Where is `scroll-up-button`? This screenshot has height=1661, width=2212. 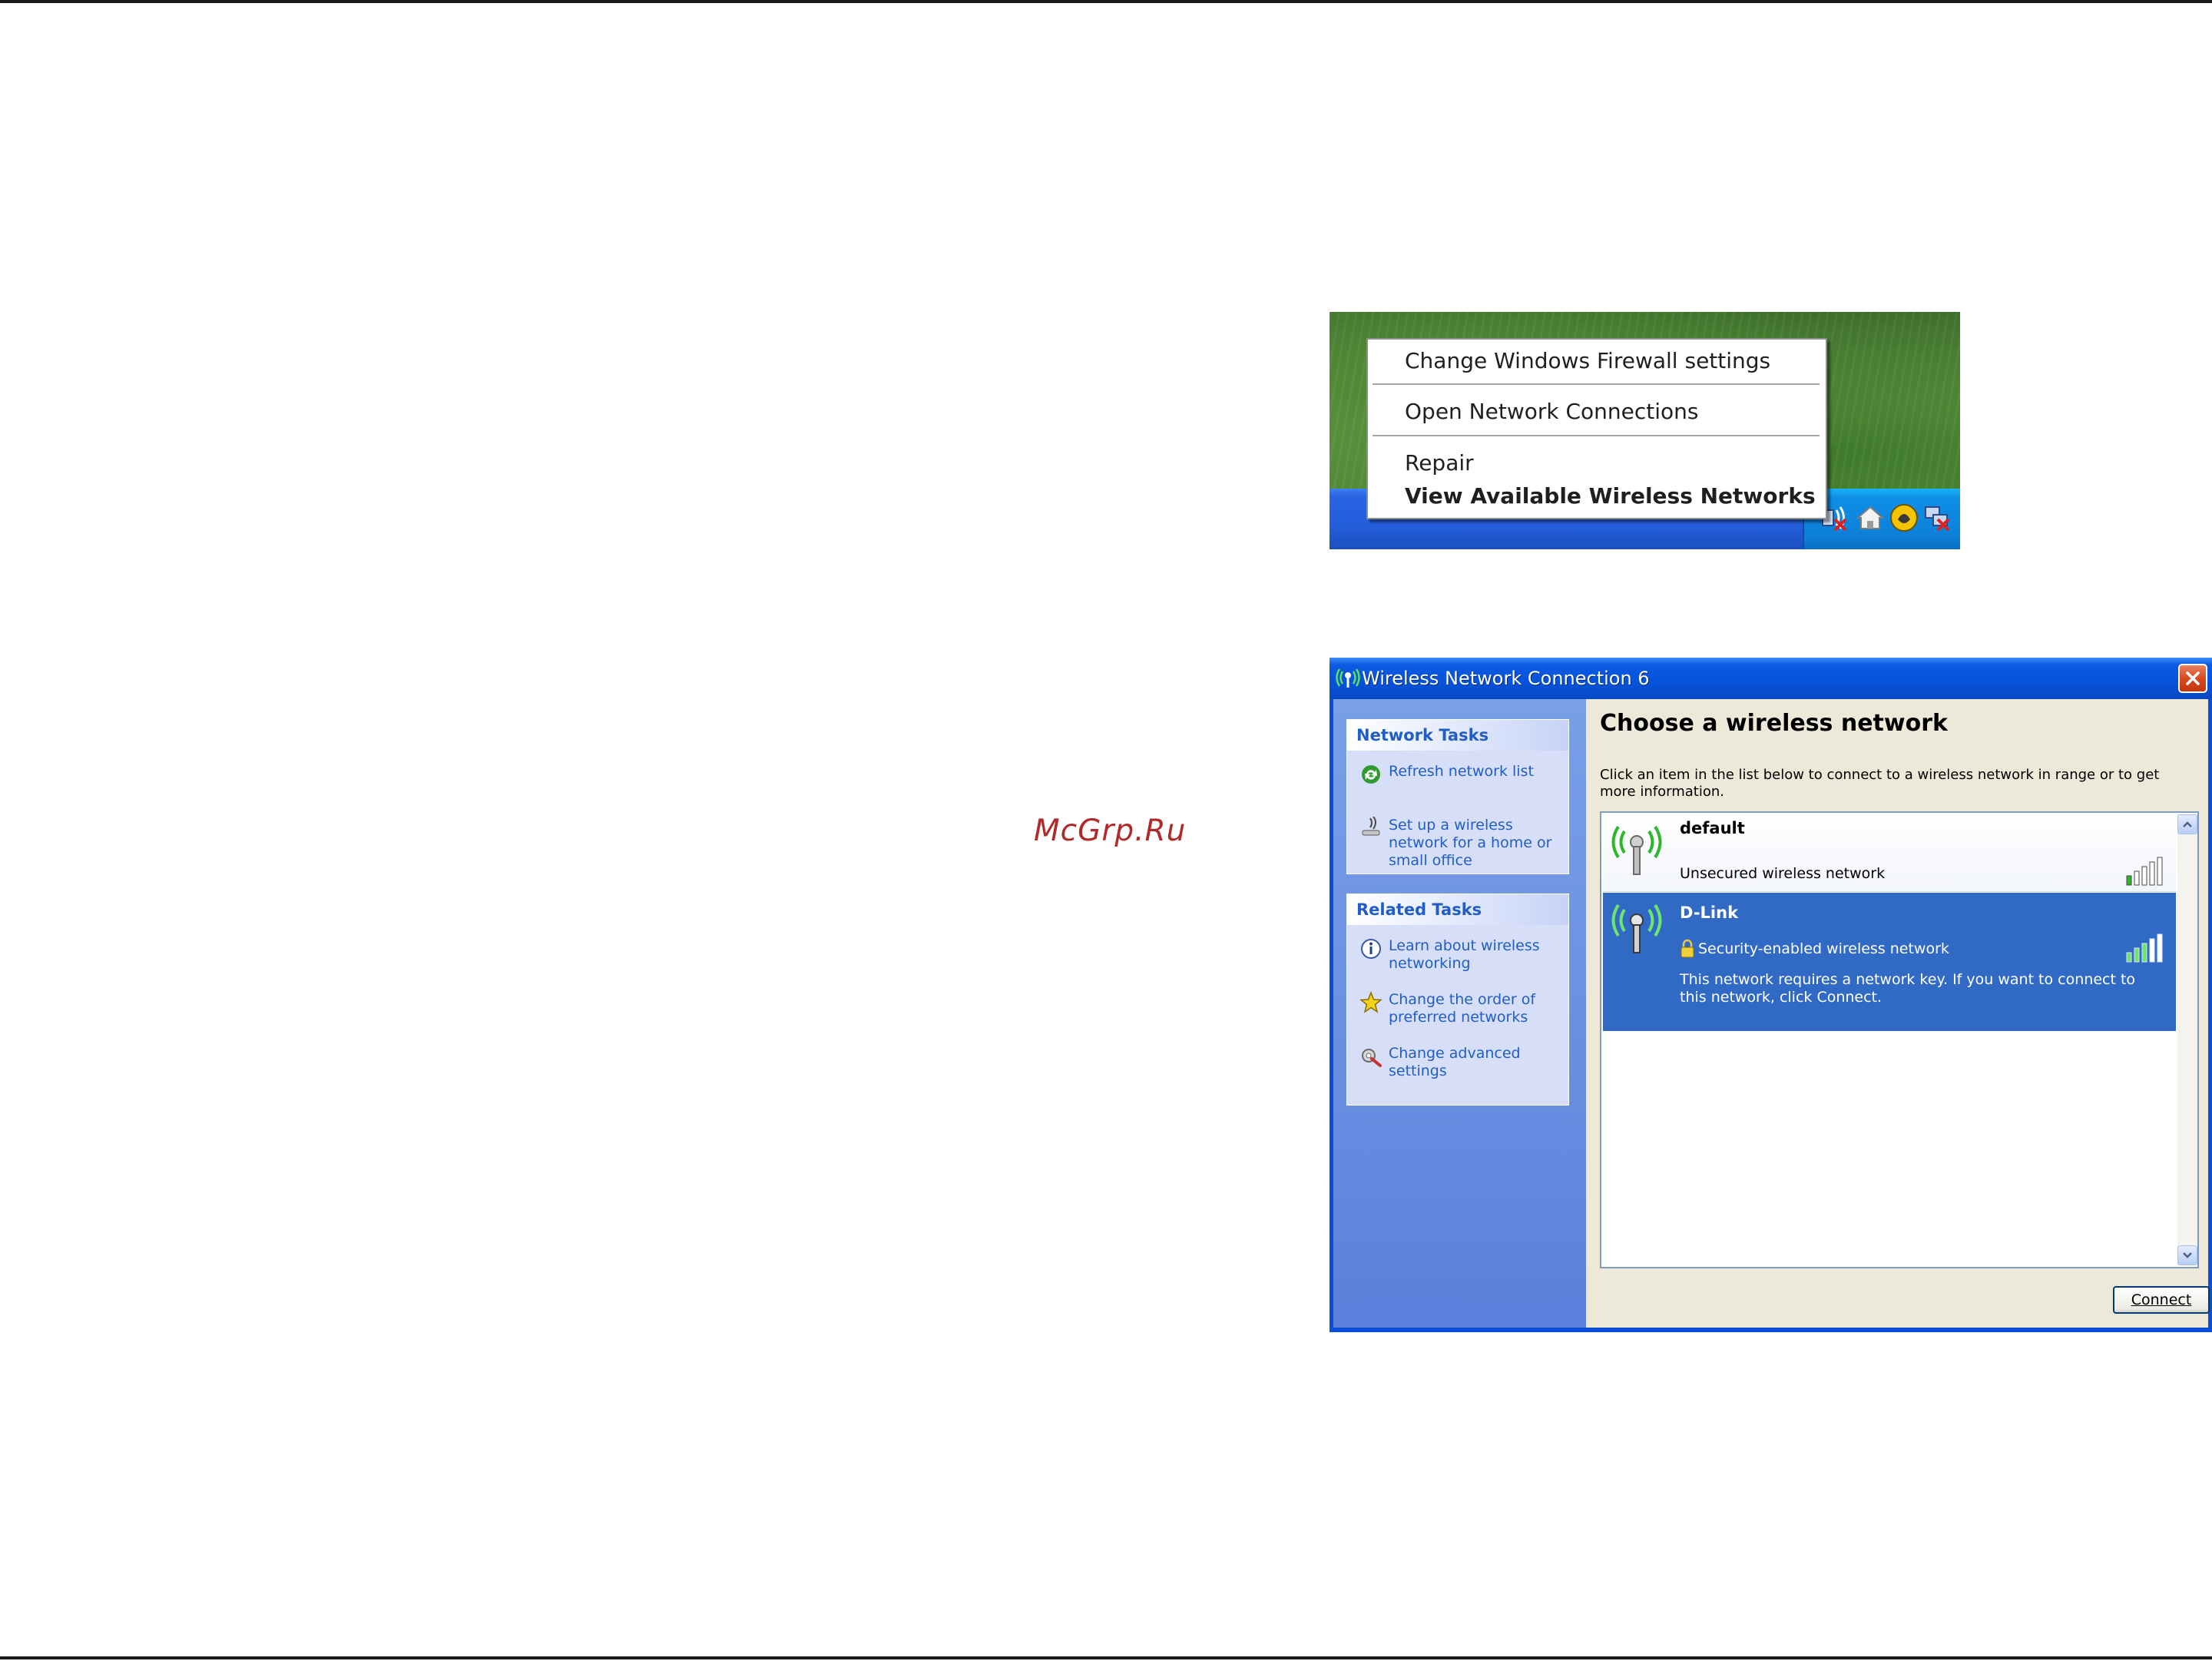
scroll-up-button is located at coordinates (2187, 824).